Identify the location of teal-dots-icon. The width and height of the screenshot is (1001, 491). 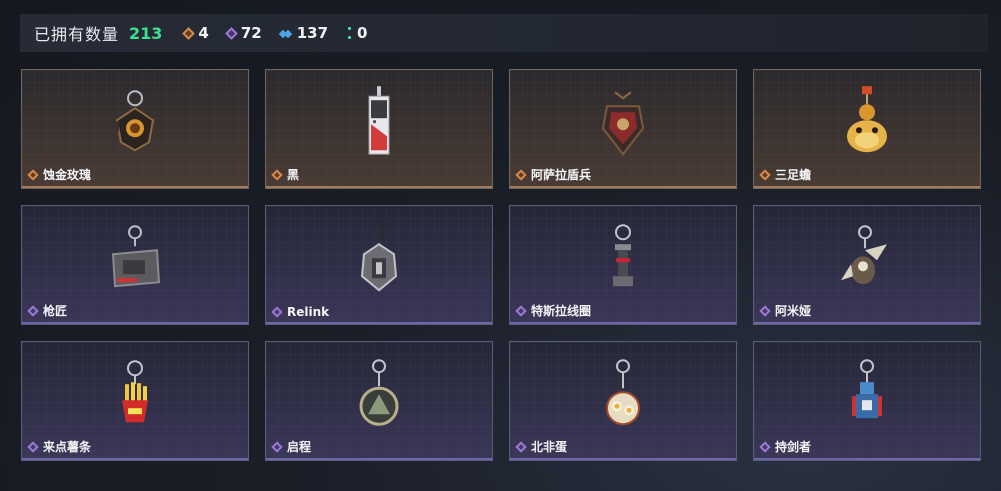
(349, 33).